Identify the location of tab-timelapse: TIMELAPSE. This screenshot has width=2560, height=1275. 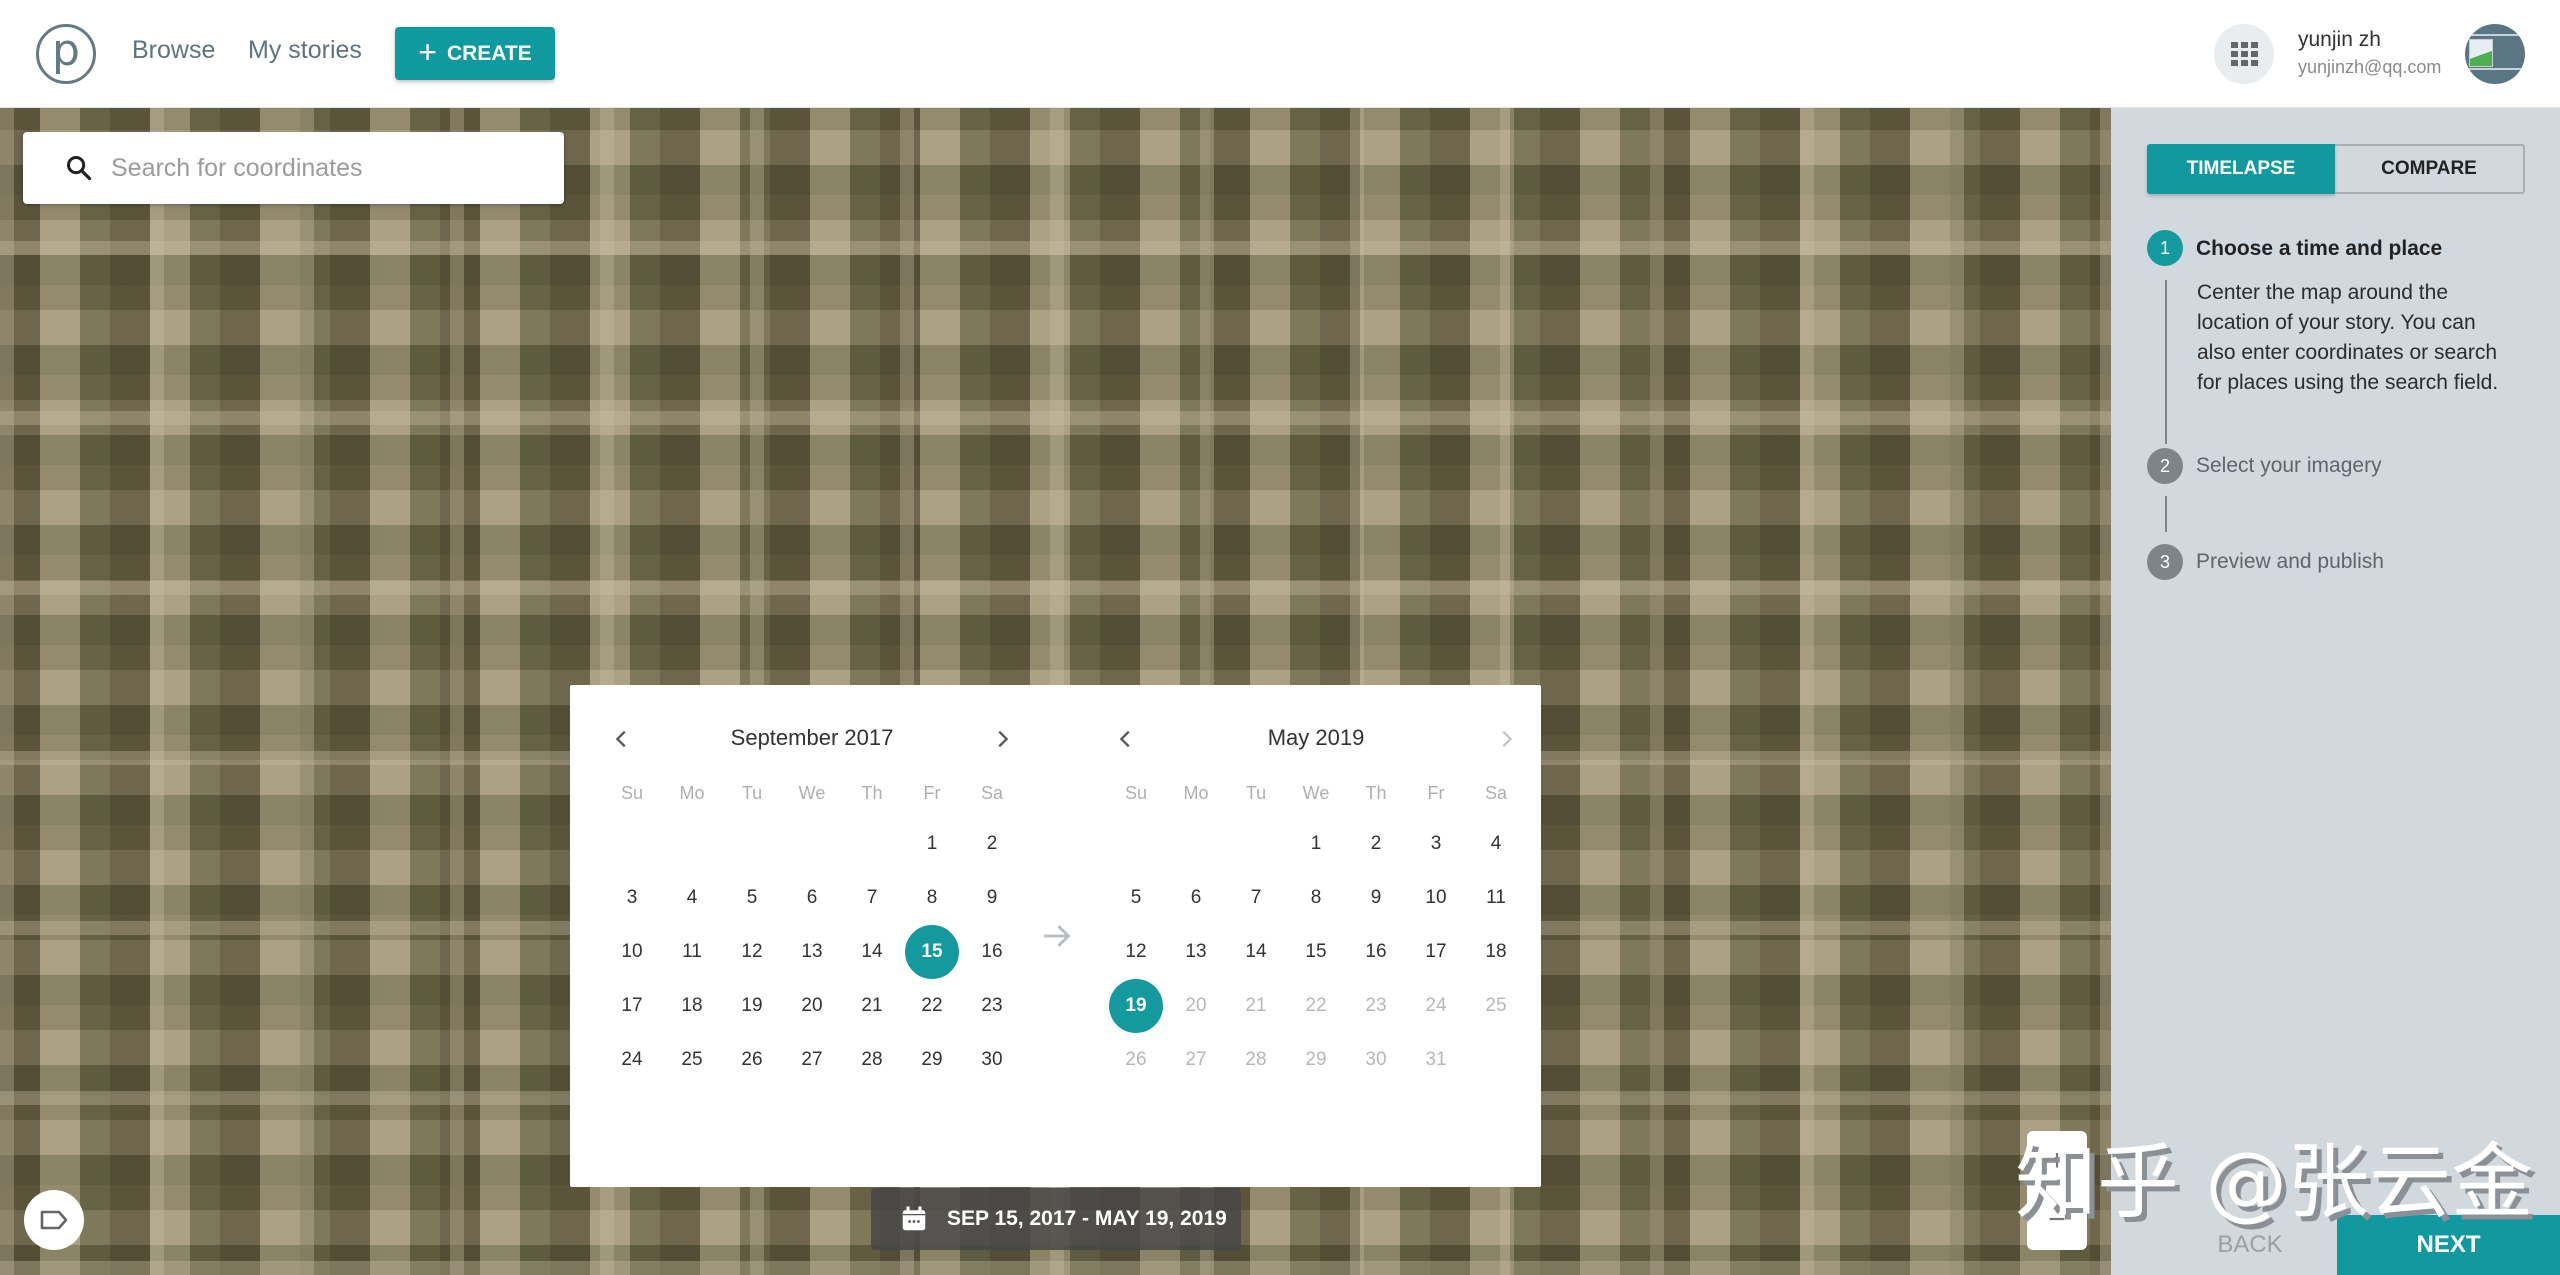
(2241, 169).